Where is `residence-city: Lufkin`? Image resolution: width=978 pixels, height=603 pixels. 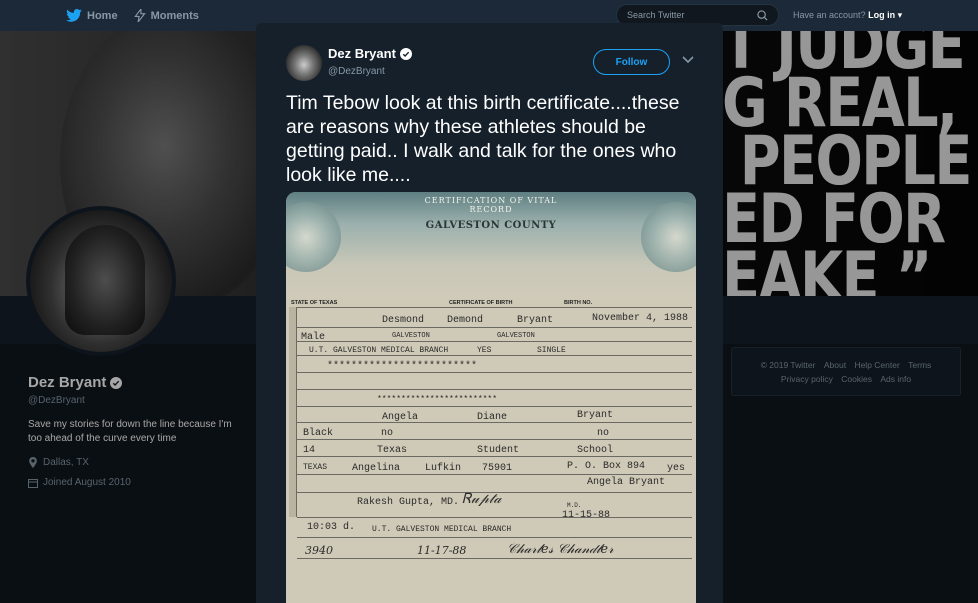 residence-city: Lufkin is located at coordinates (443, 468).